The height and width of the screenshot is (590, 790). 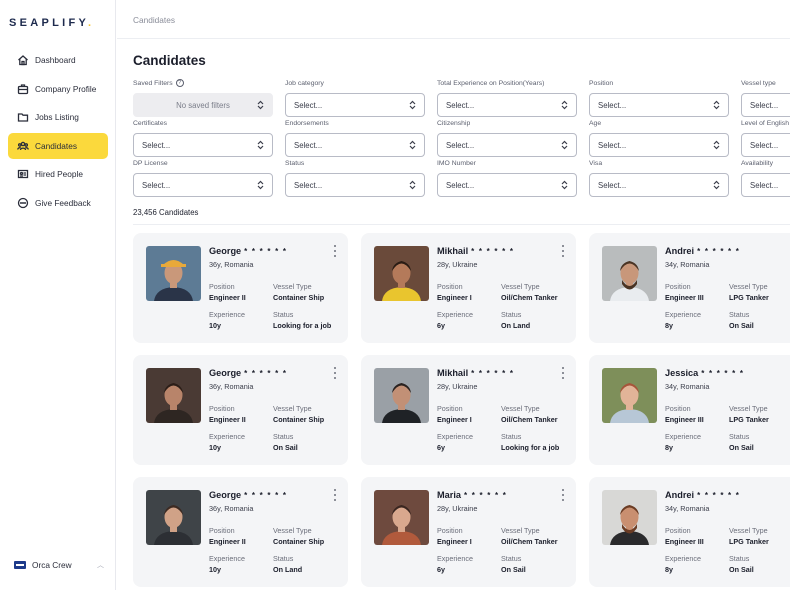 What do you see at coordinates (529, 419) in the screenshot?
I see `field-value: Oil/Chem Tanker` at bounding box center [529, 419].